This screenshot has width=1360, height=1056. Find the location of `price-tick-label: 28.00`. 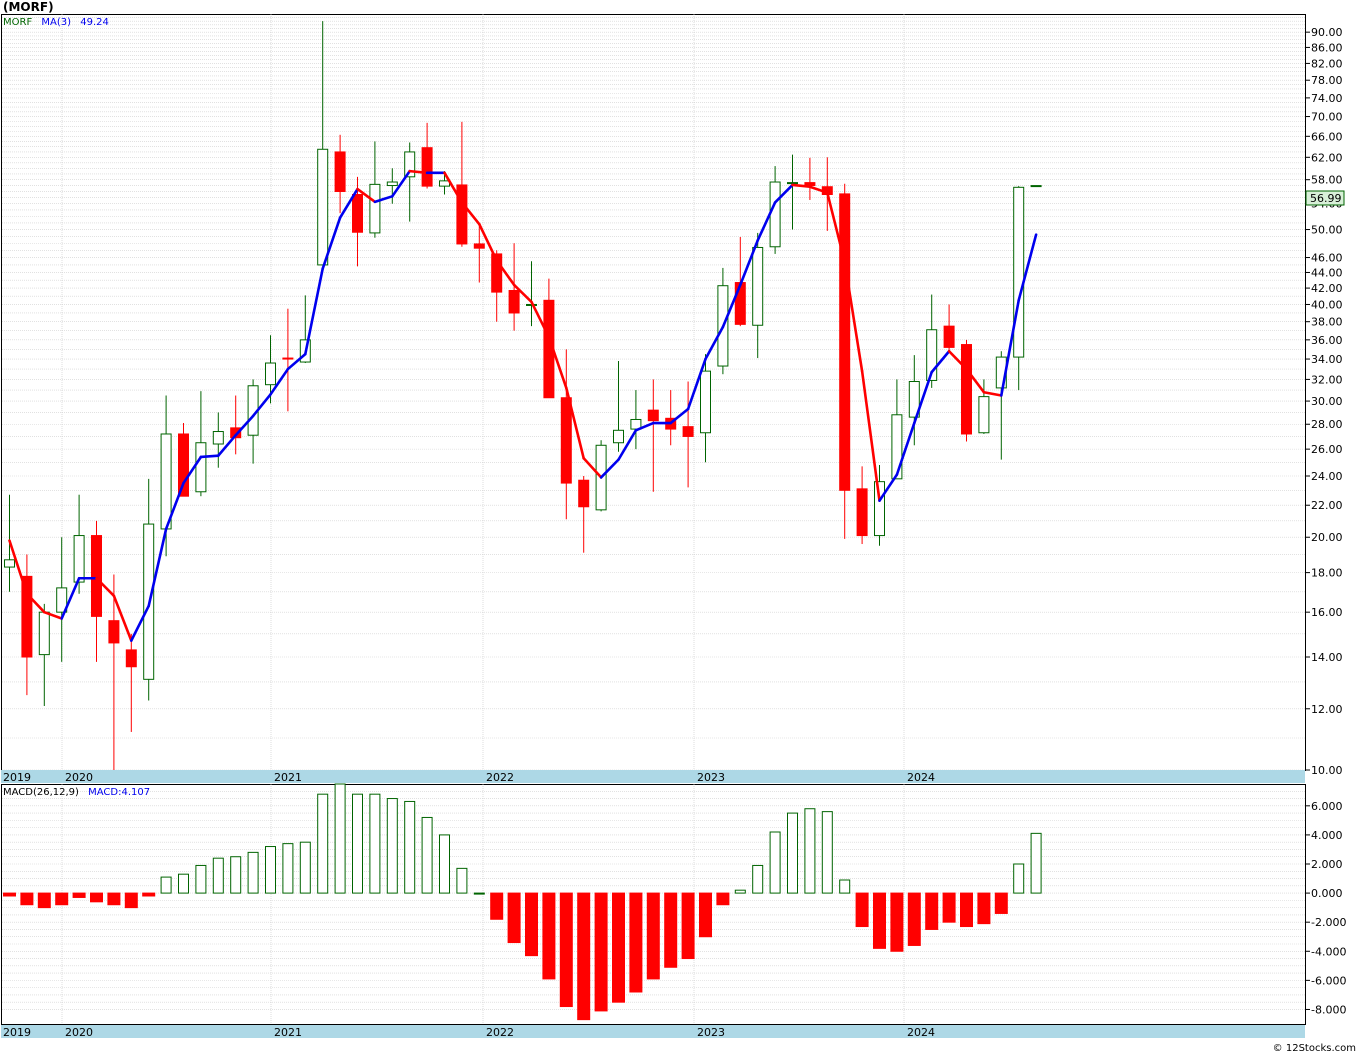

price-tick-label: 28.00 is located at coordinates (1327, 424).